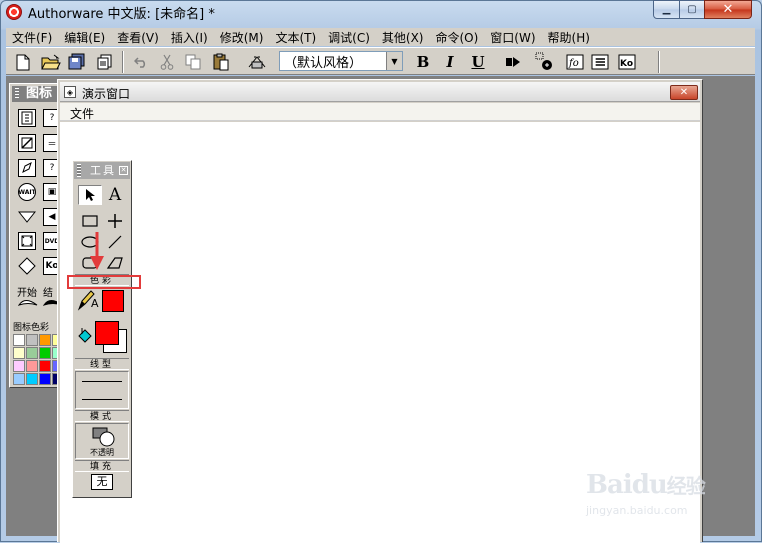  What do you see at coordinates (32, 37) in the screenshot?
I see `menu-file: 文件(F)` at bounding box center [32, 37].